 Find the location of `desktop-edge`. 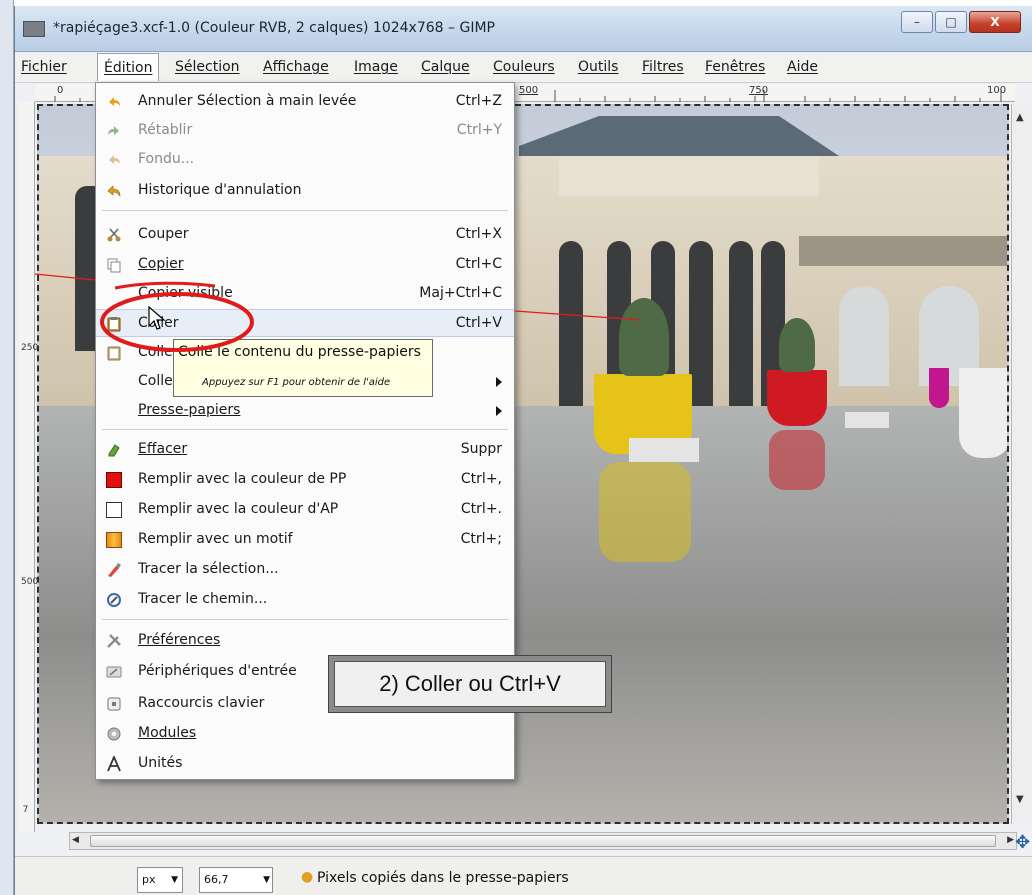

desktop-edge is located at coordinates (7, 447).